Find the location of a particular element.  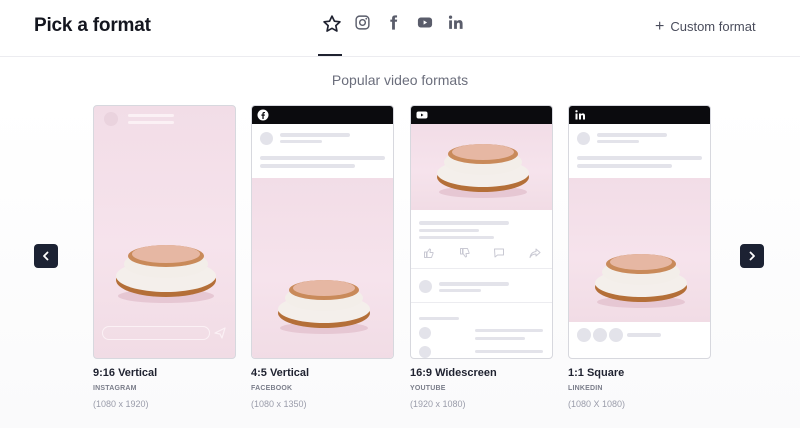

instagram-icon is located at coordinates (362, 22).